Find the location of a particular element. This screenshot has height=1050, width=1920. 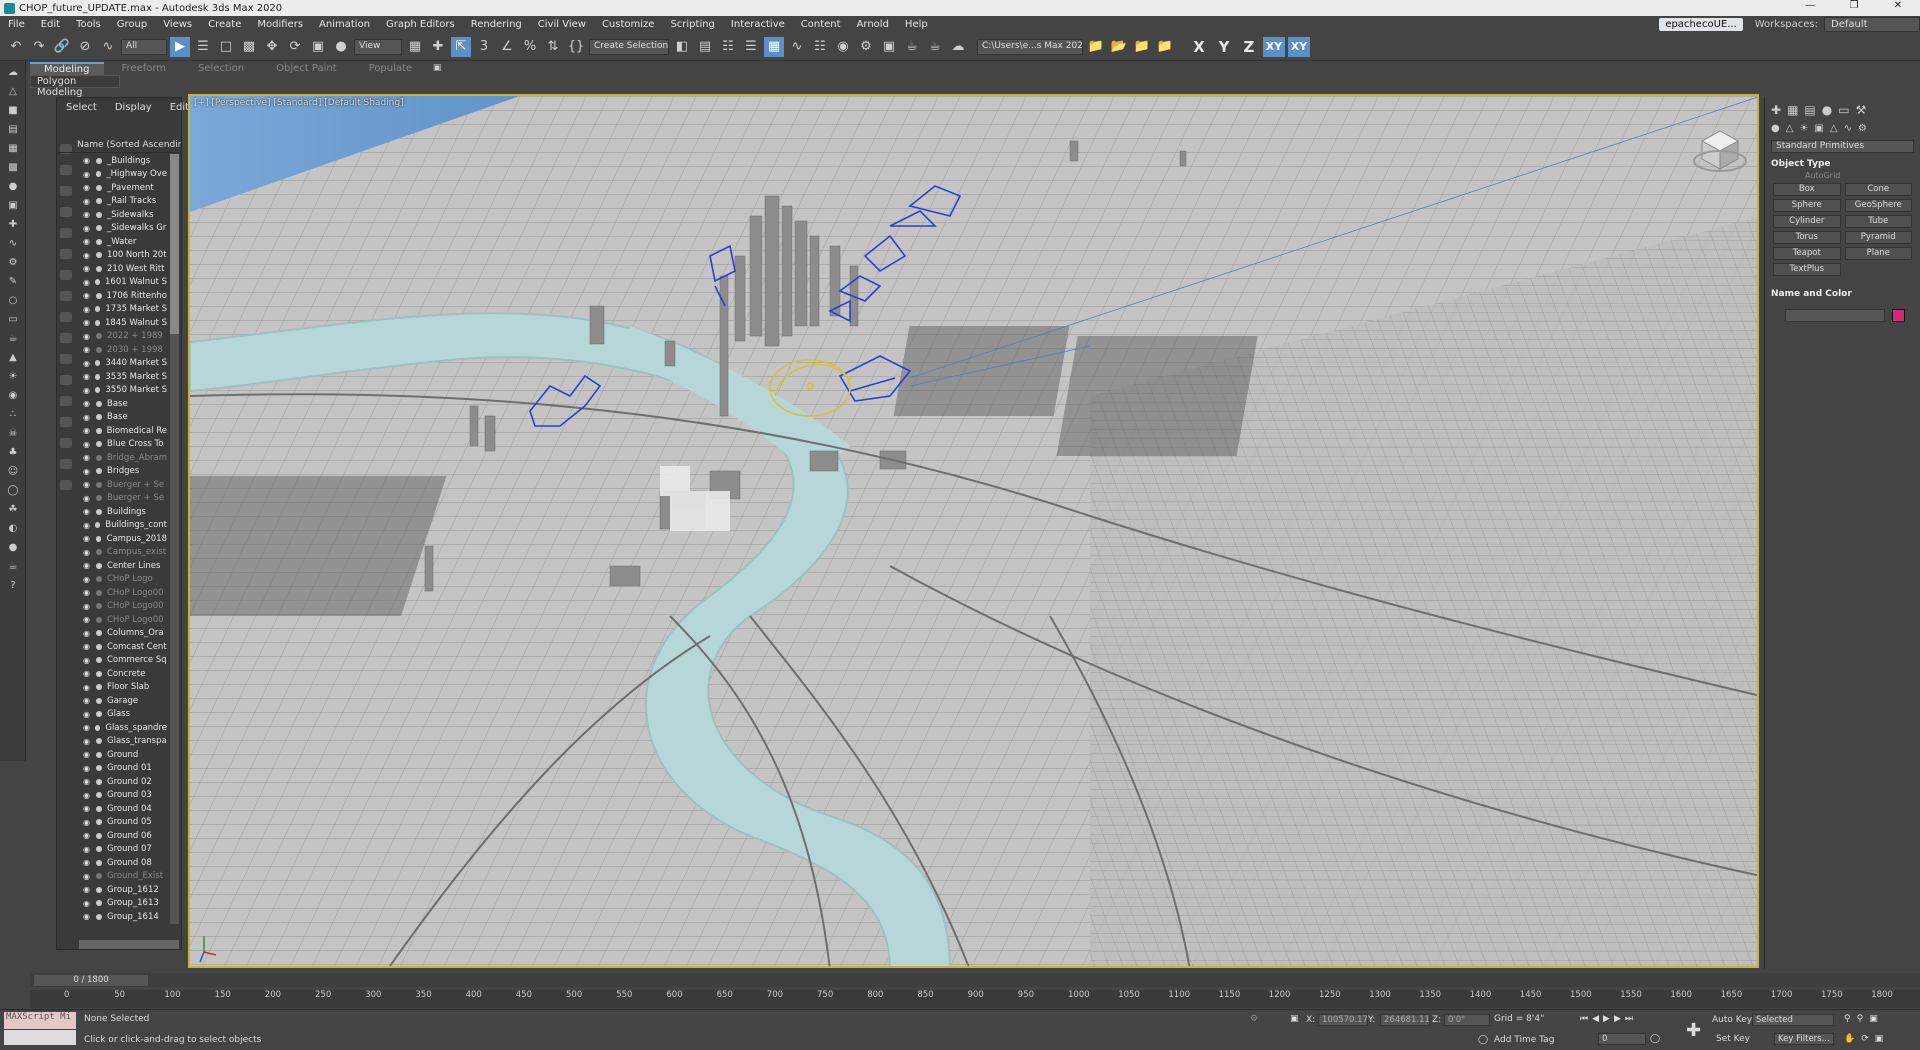

orbit-icon: ⟳ is located at coordinates (1868, 1039).